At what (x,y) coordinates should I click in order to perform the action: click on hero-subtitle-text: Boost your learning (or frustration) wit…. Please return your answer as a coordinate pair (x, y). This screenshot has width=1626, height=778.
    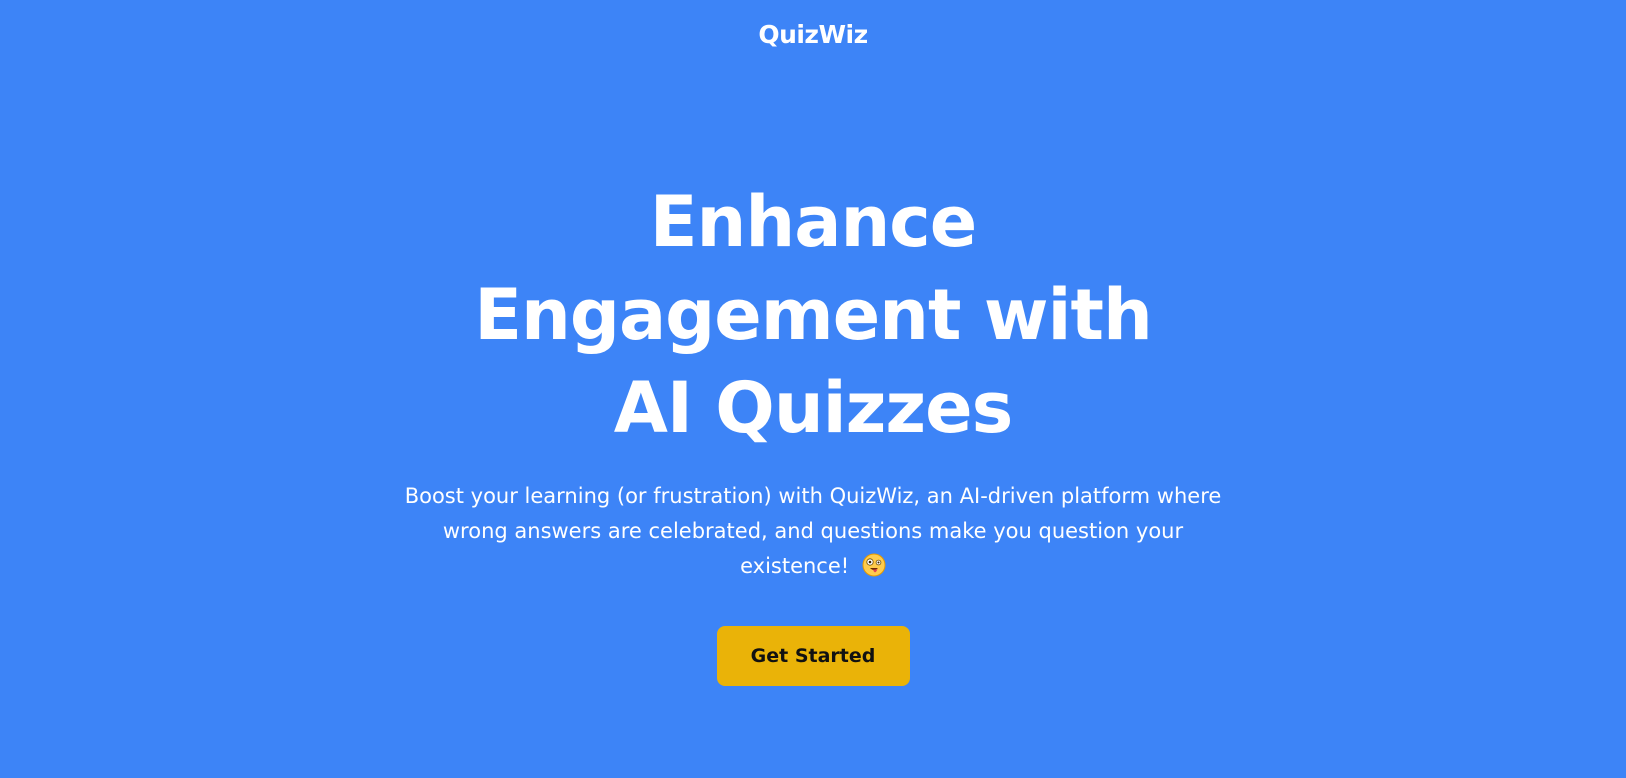
    Looking at the image, I should click on (813, 531).